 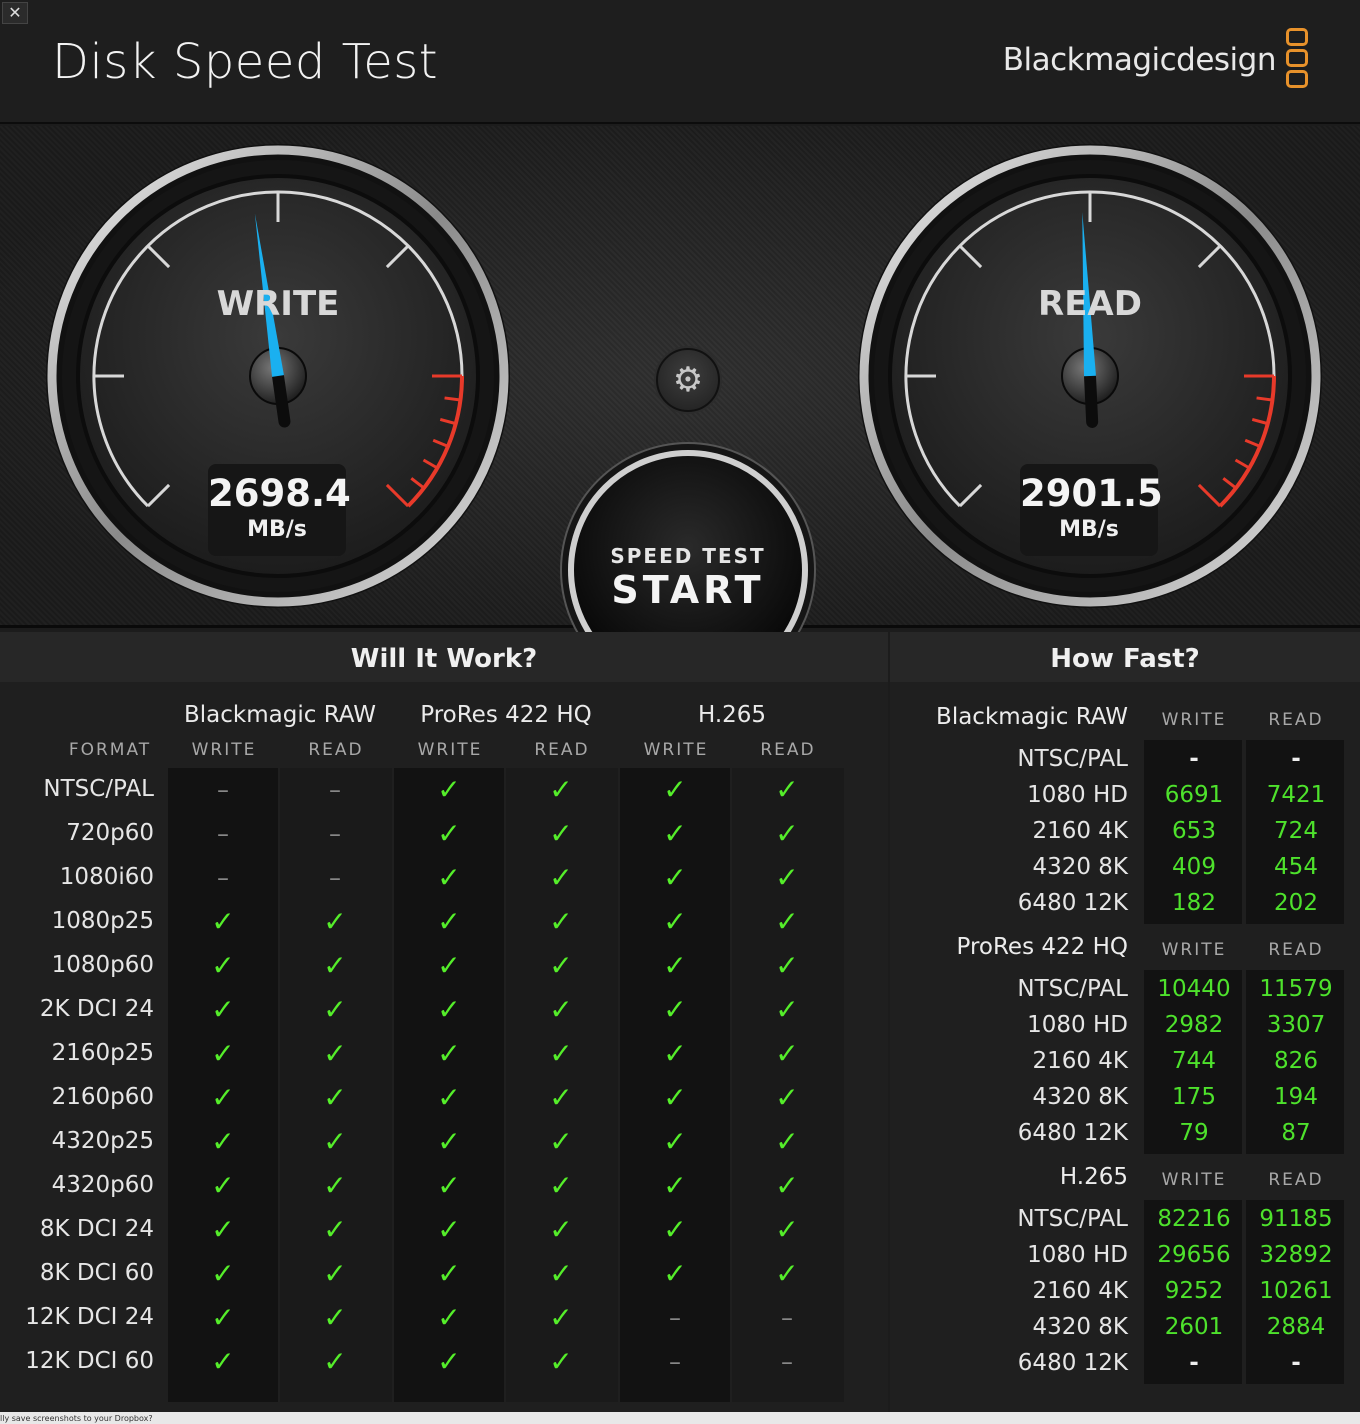 I want to click on write-gauge: WRITE 2698.4 MB/s, so click(x=278, y=376).